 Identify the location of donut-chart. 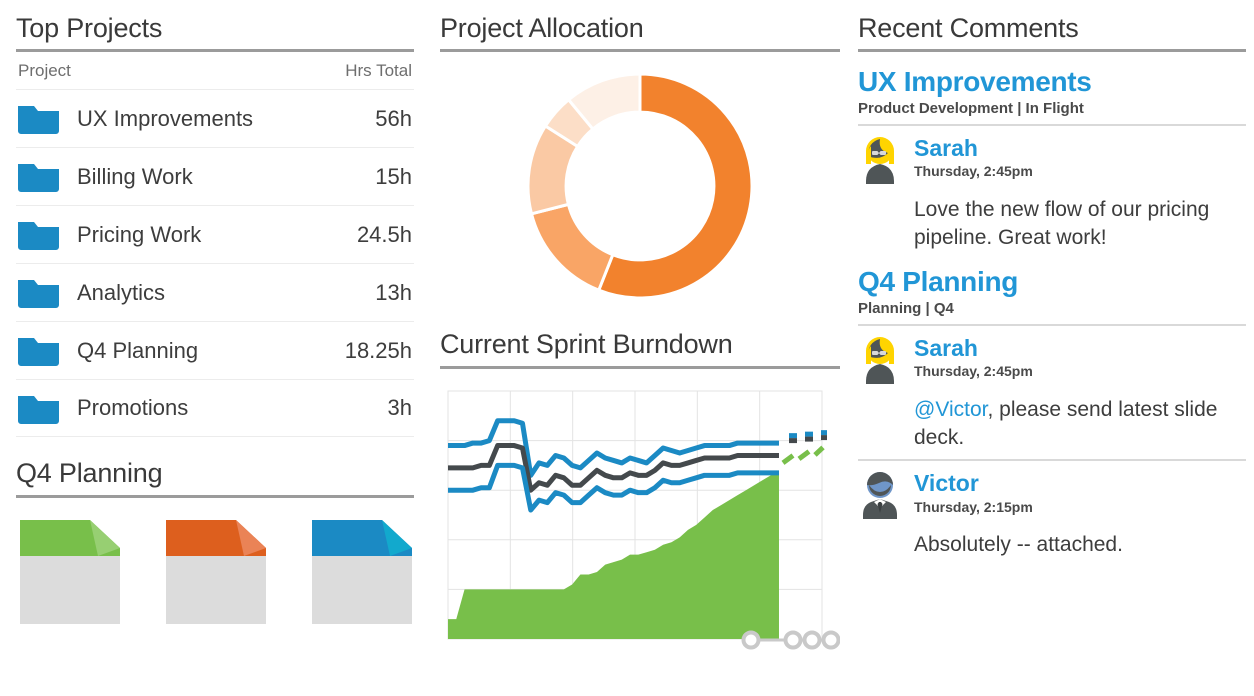
(640, 191).